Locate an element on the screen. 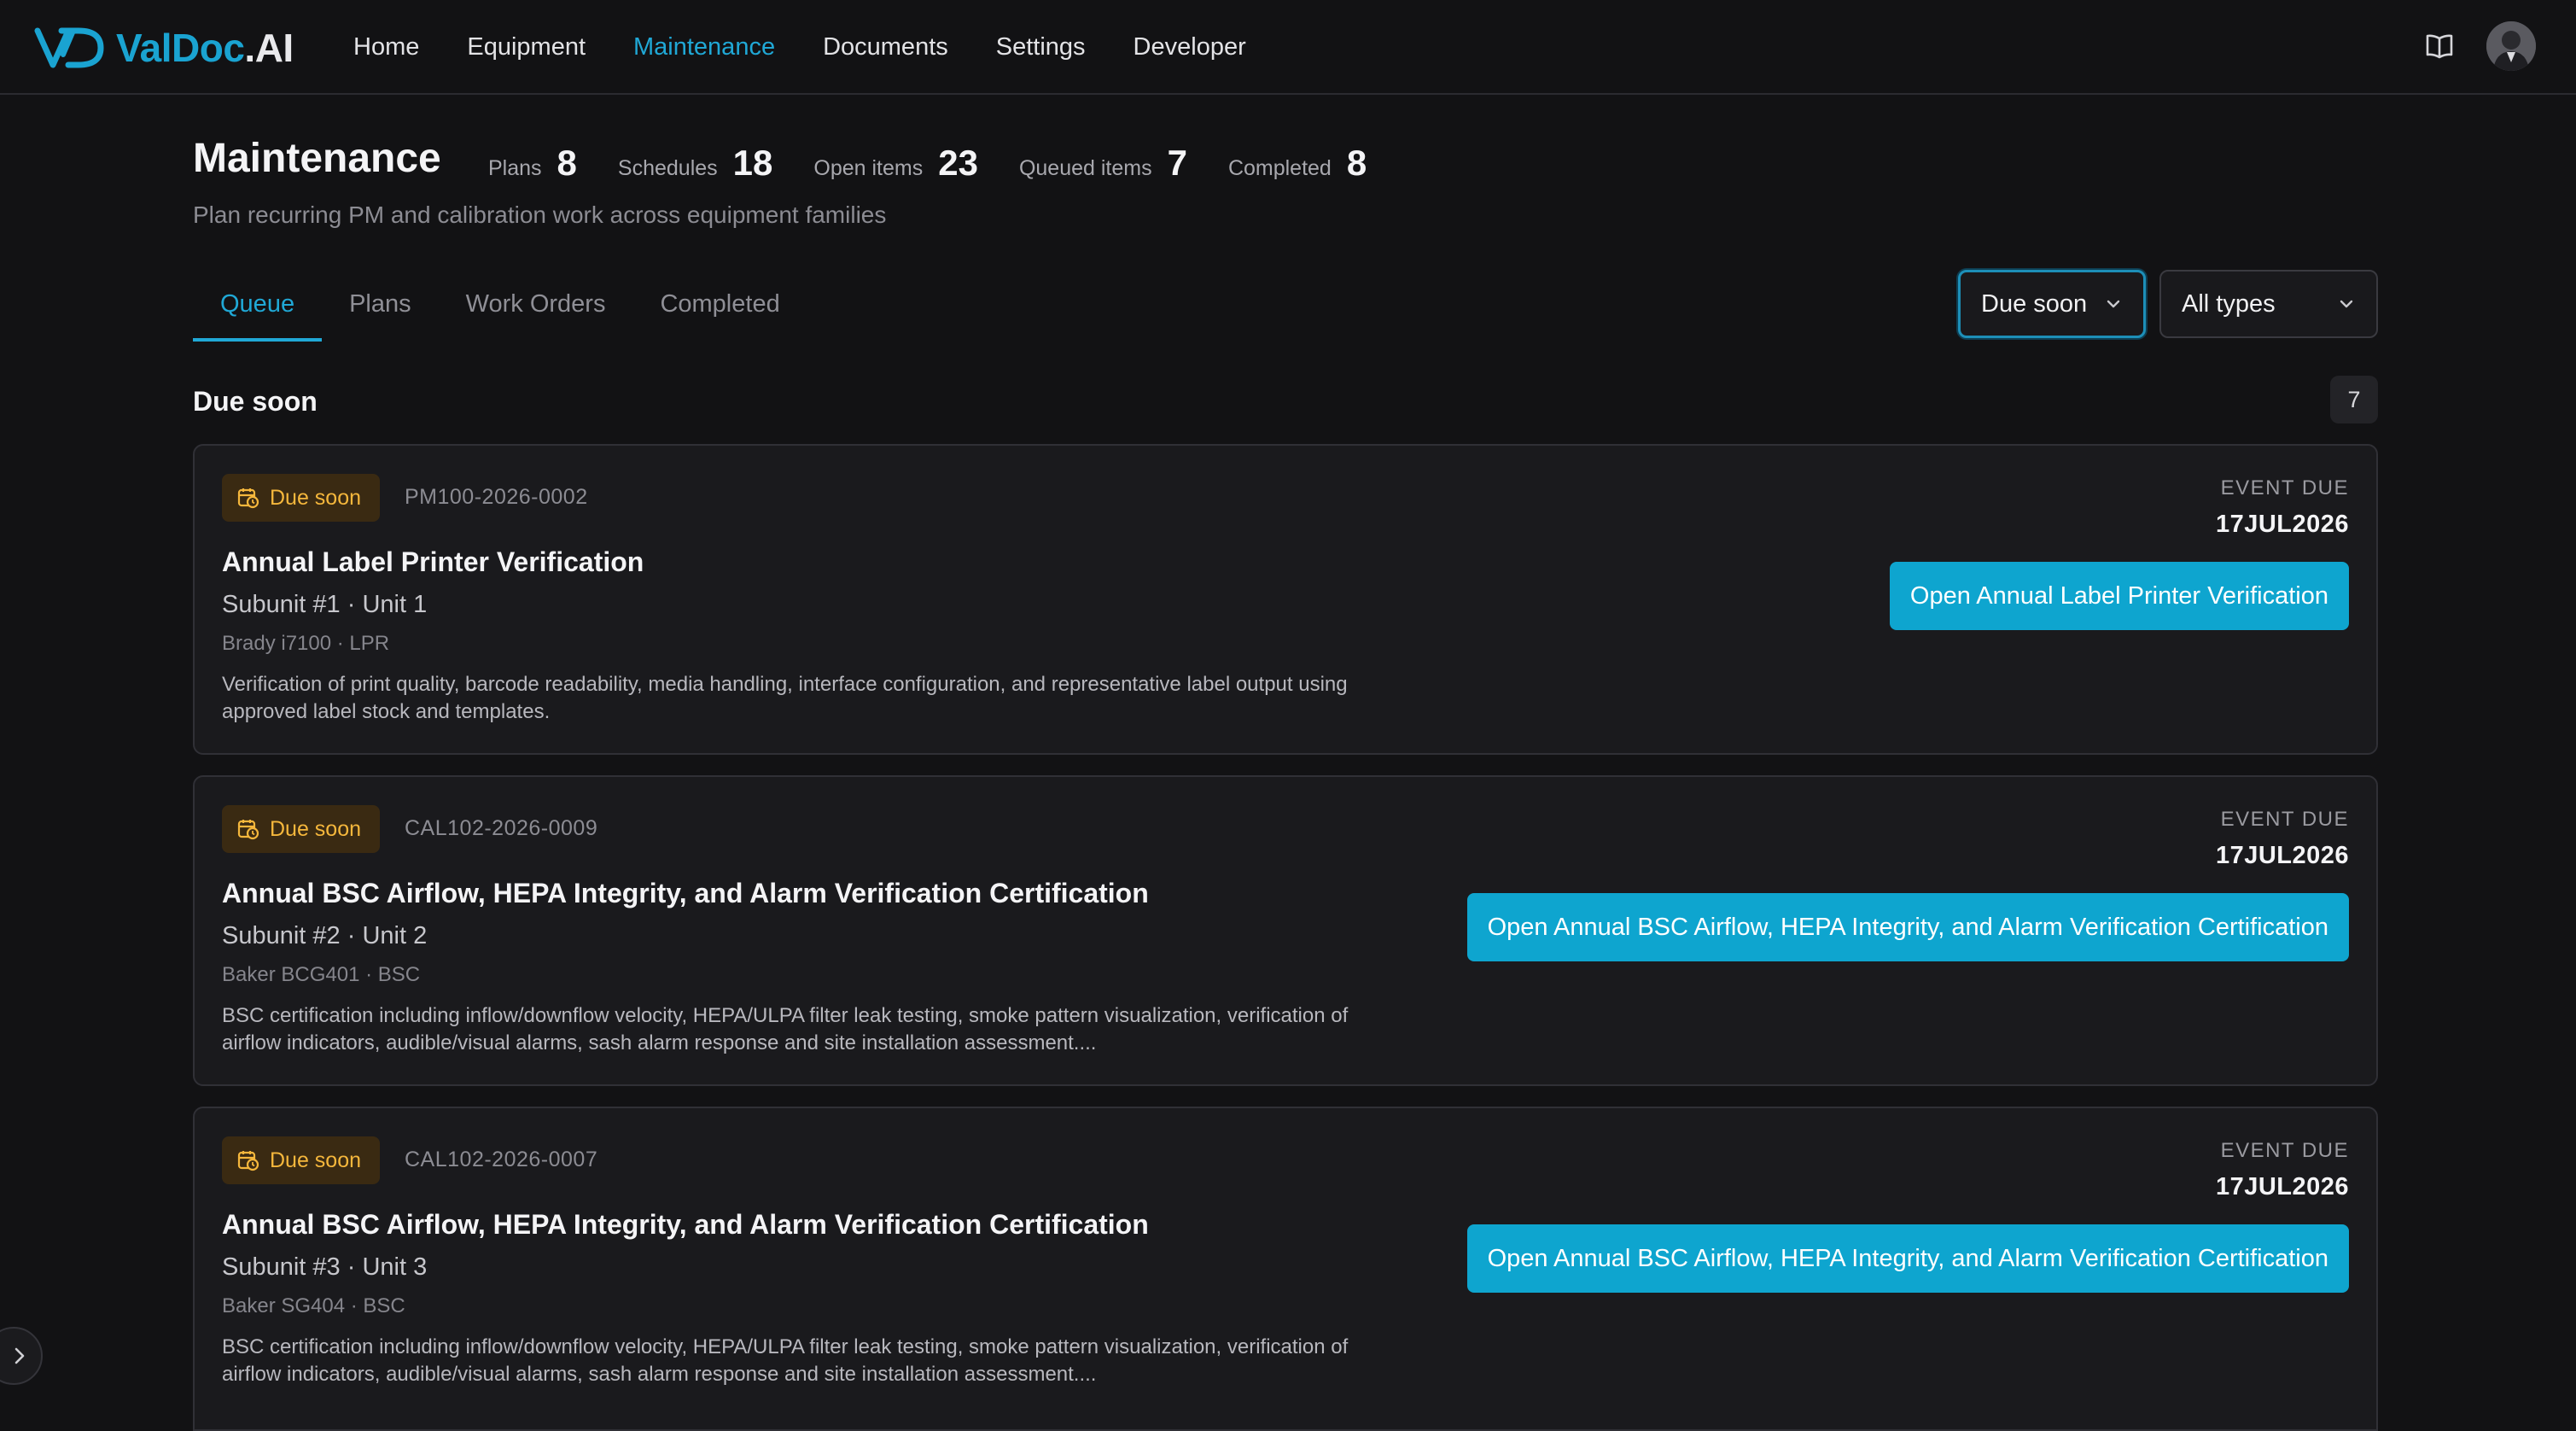 Image resolution: width=2576 pixels, height=1431 pixels. docs-button is located at coordinates (2439, 46).